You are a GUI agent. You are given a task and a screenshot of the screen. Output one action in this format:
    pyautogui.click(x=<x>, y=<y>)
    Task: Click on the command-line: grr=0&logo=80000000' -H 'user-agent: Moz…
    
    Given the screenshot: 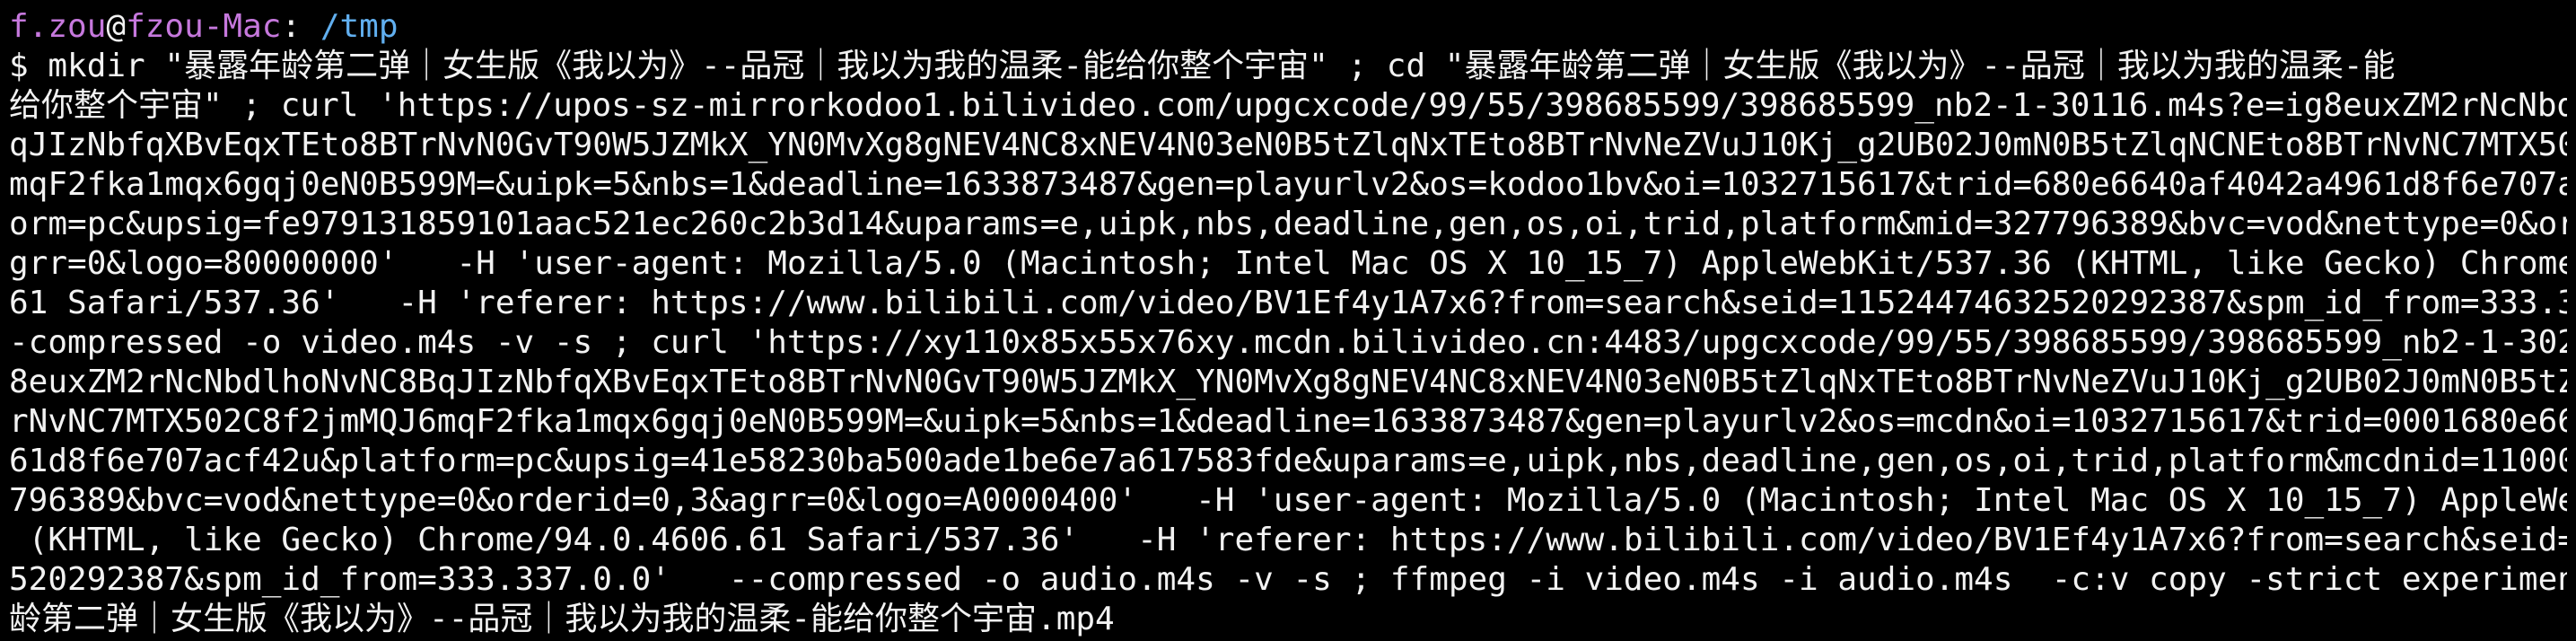 What is the action you would take?
    pyautogui.click(x=1288, y=263)
    